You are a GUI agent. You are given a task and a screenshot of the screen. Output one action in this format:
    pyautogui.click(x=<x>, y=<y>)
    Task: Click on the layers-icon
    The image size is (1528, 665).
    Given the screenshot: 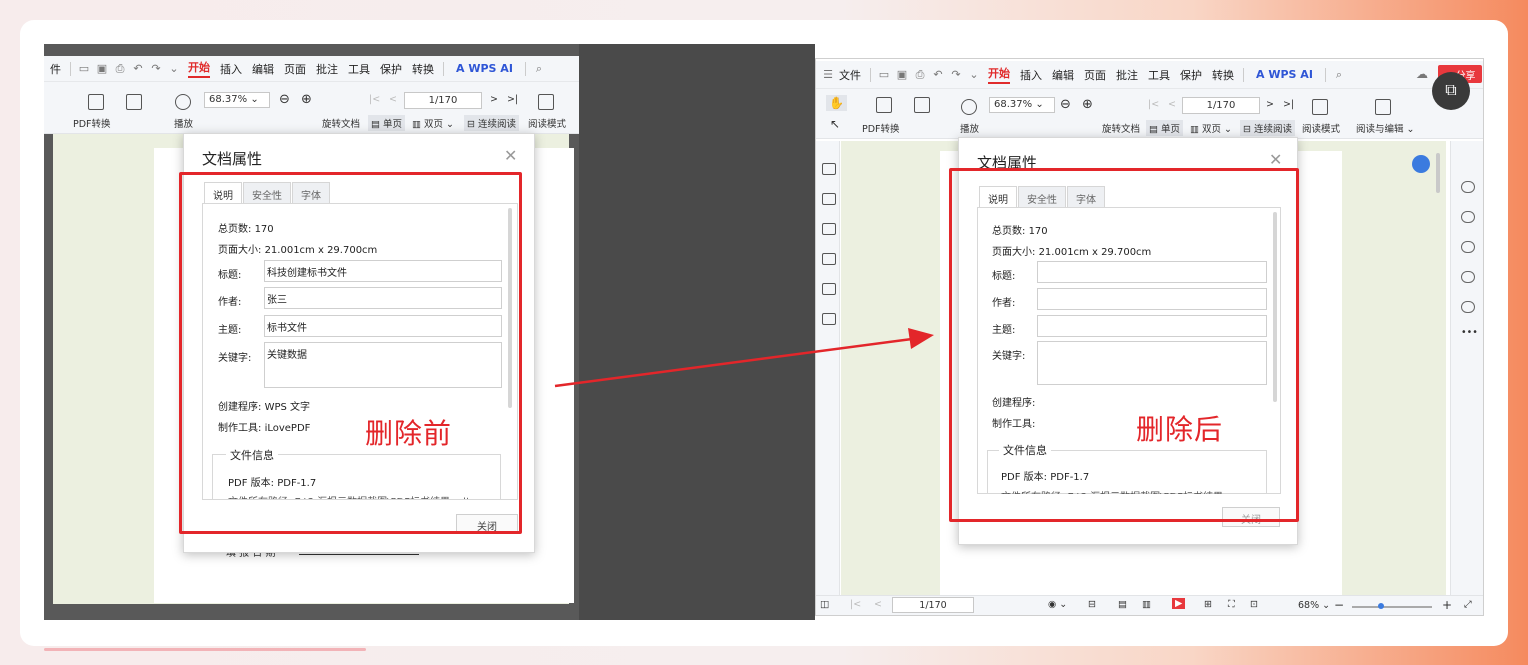 What is the action you would take?
    pyautogui.click(x=829, y=319)
    